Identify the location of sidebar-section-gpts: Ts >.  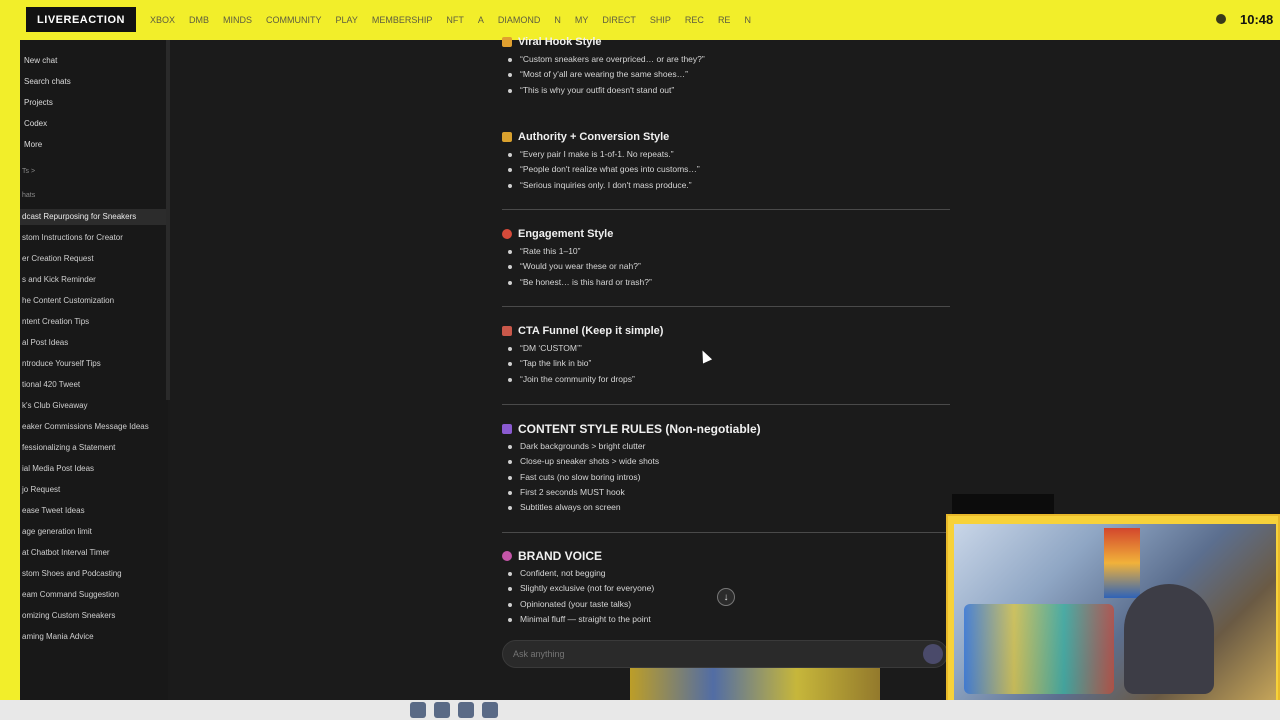
(28, 171).